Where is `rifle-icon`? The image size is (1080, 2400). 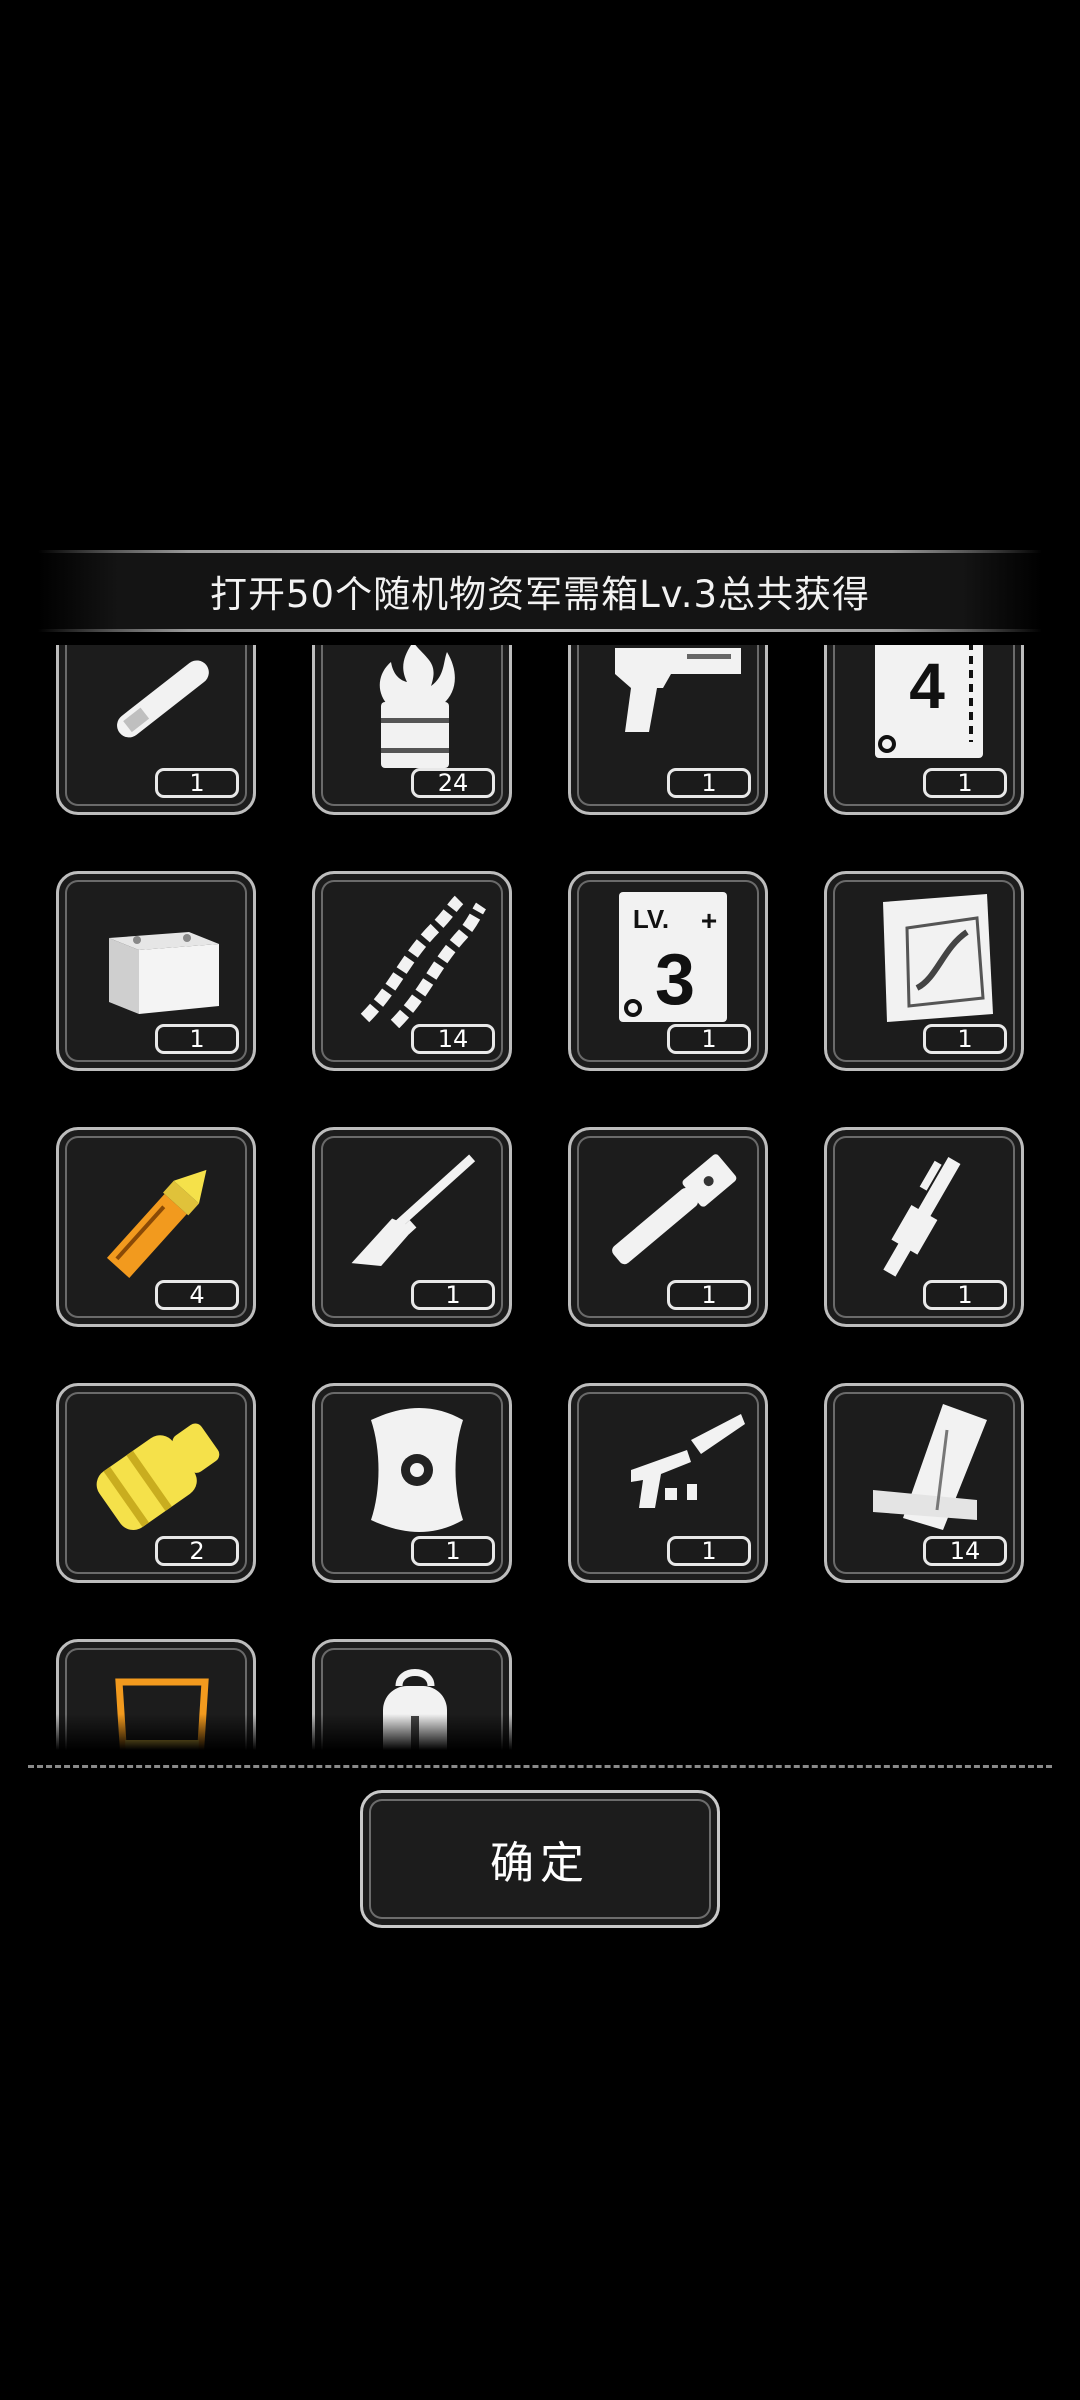
rifle-icon is located at coordinates (413, 1210).